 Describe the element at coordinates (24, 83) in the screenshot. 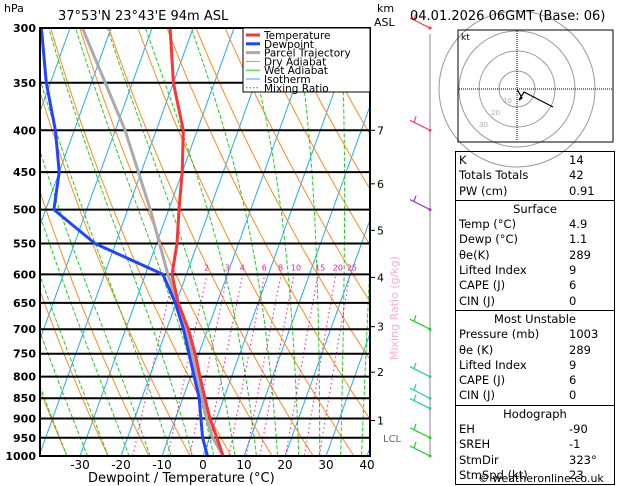

I see `pressure-tick-label: 350` at that location.